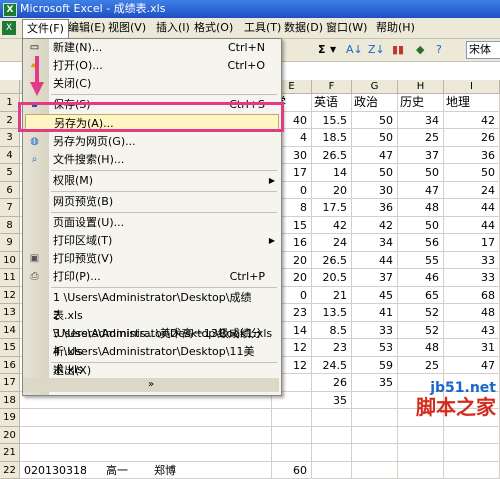 The width and height of the screenshot is (500, 479). Describe the element at coordinates (10, 278) in the screenshot. I see `row-header: 11` at that location.